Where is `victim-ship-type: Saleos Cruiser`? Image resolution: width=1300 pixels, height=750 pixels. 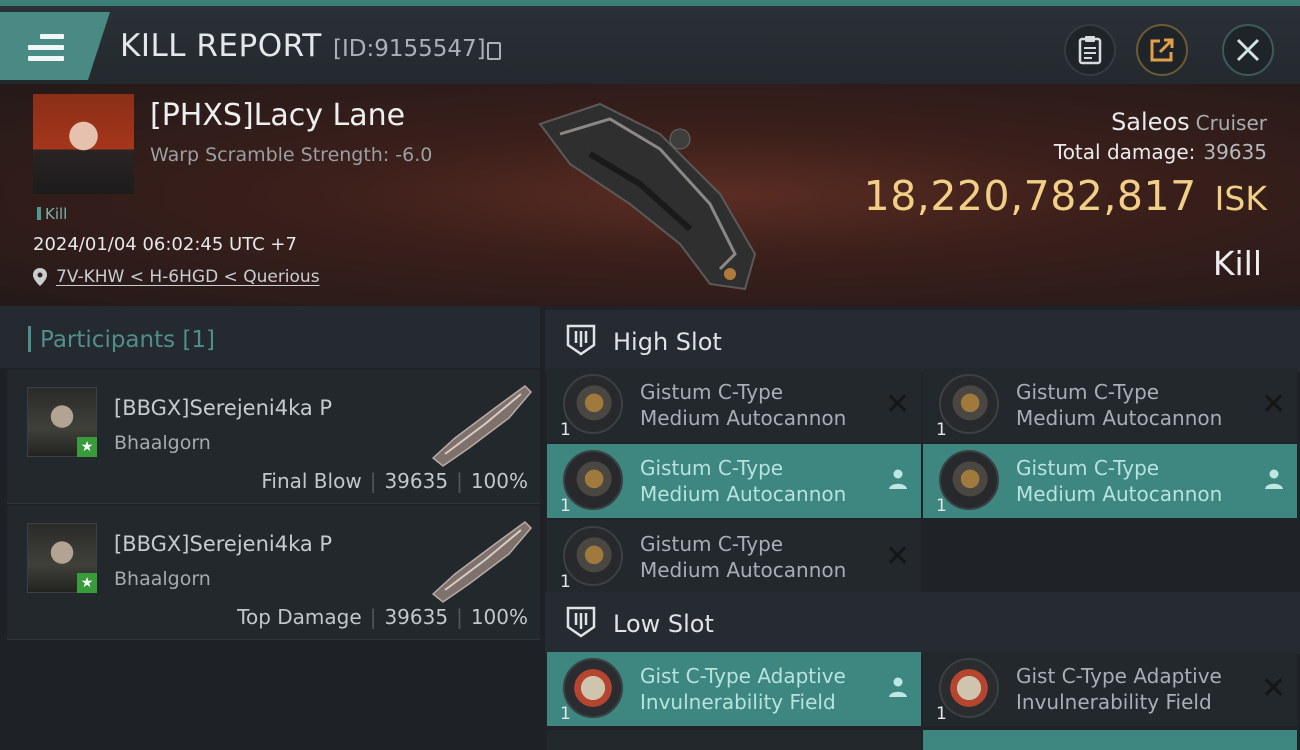
victim-ship-type: Saleos Cruiser is located at coordinates (1189, 122).